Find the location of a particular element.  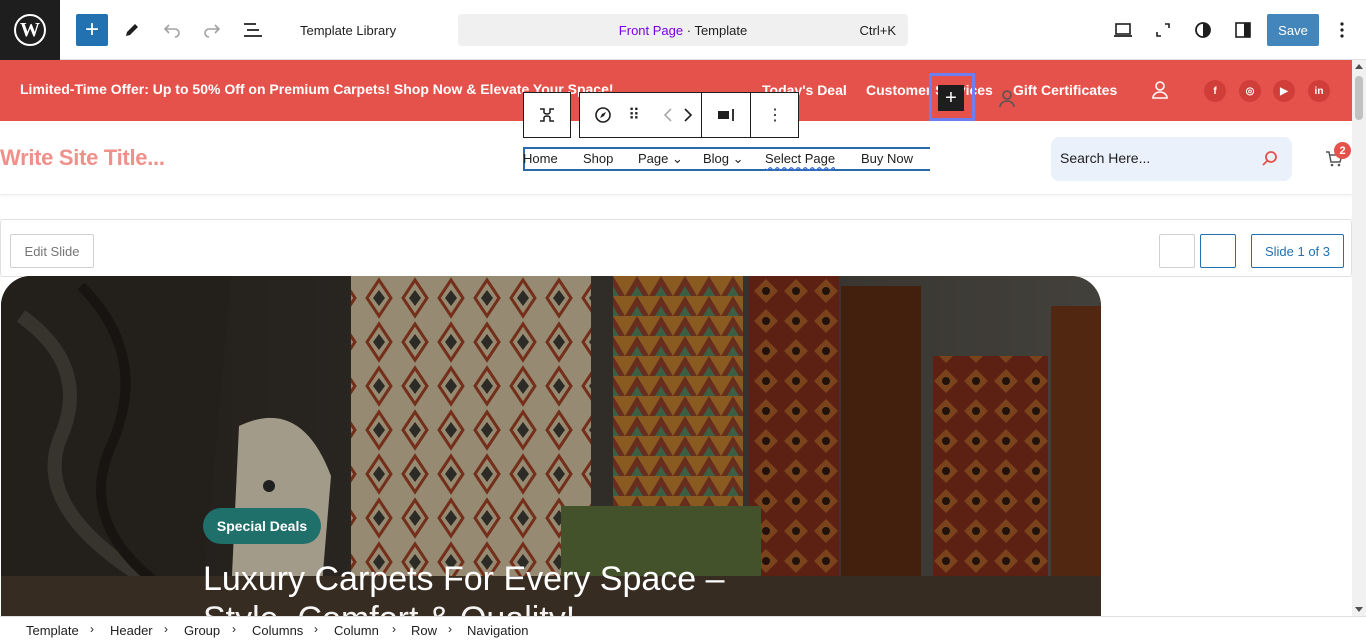

slide-prev-button is located at coordinates (1177, 251).